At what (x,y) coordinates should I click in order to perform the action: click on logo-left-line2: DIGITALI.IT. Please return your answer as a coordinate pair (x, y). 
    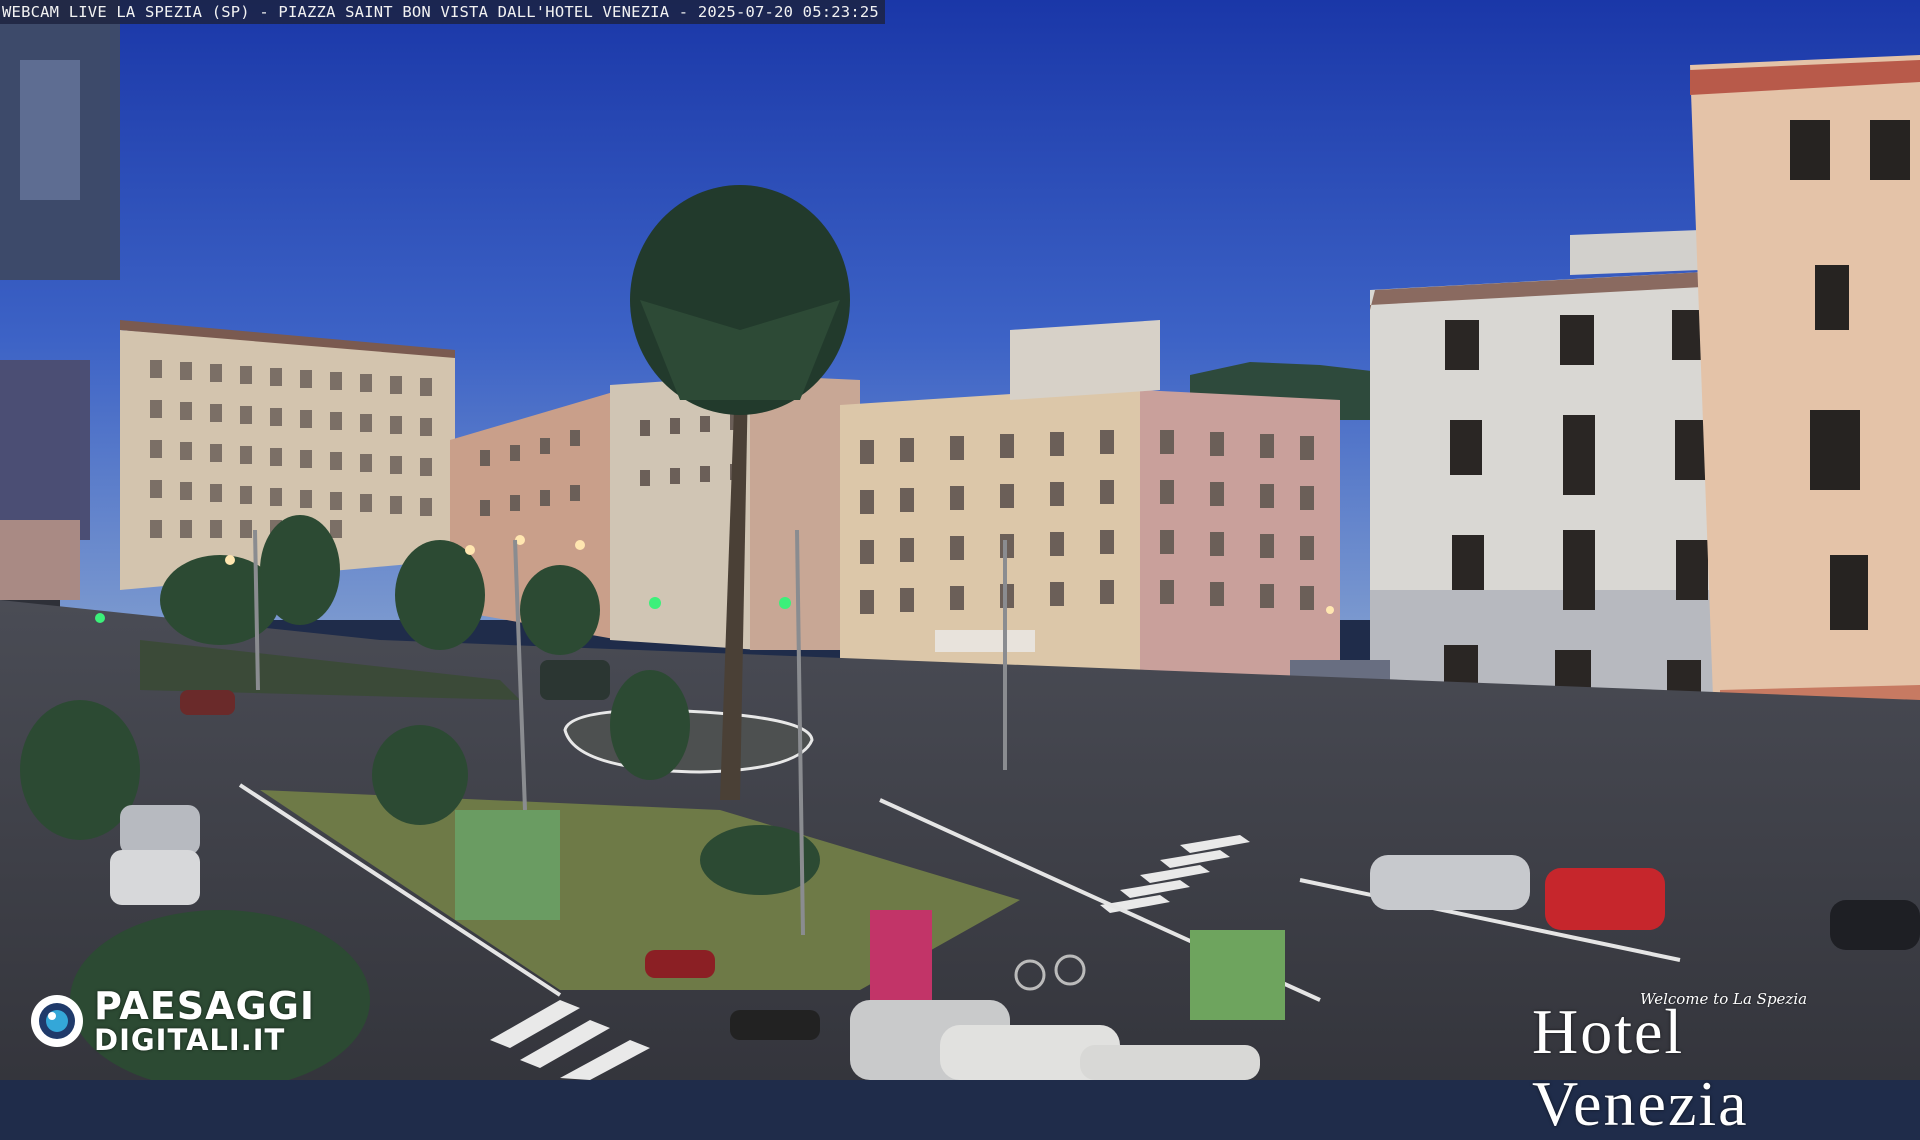
    Looking at the image, I should click on (190, 1040).